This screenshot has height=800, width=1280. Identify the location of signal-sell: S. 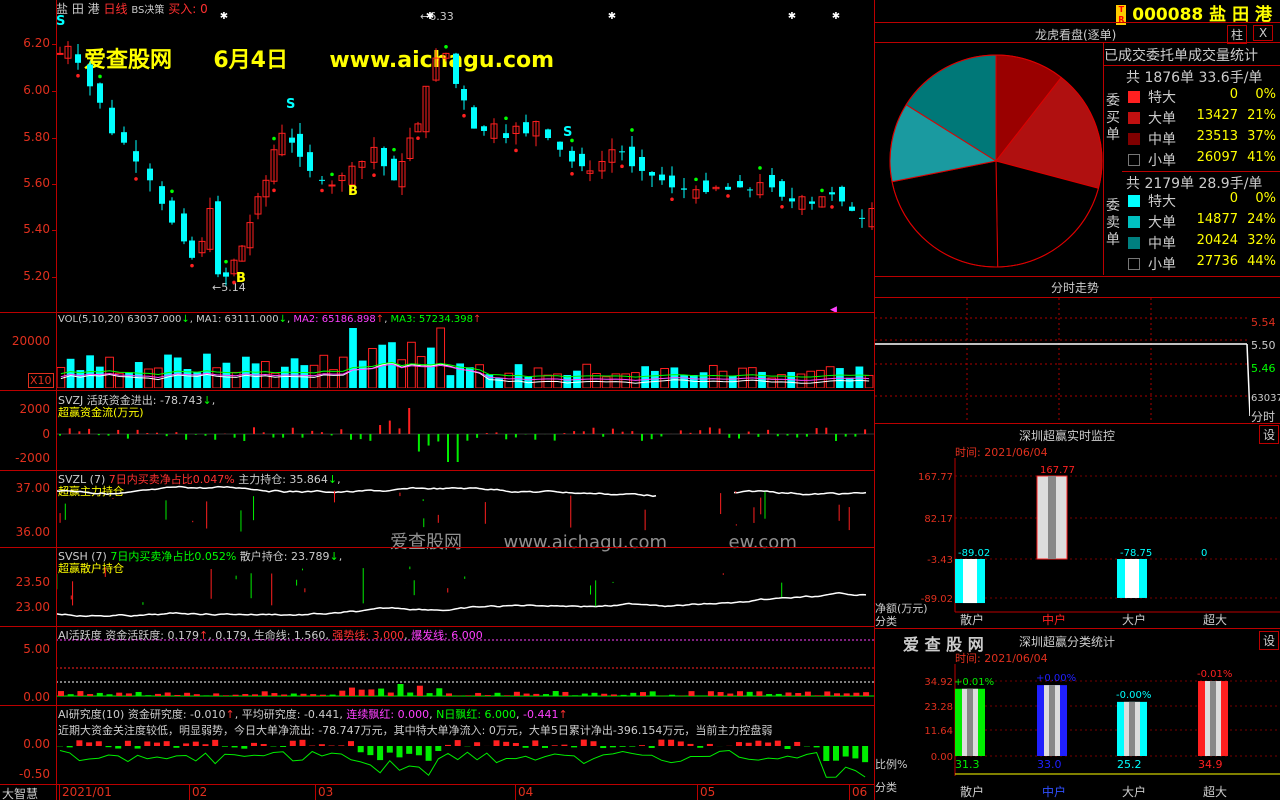
(568, 132).